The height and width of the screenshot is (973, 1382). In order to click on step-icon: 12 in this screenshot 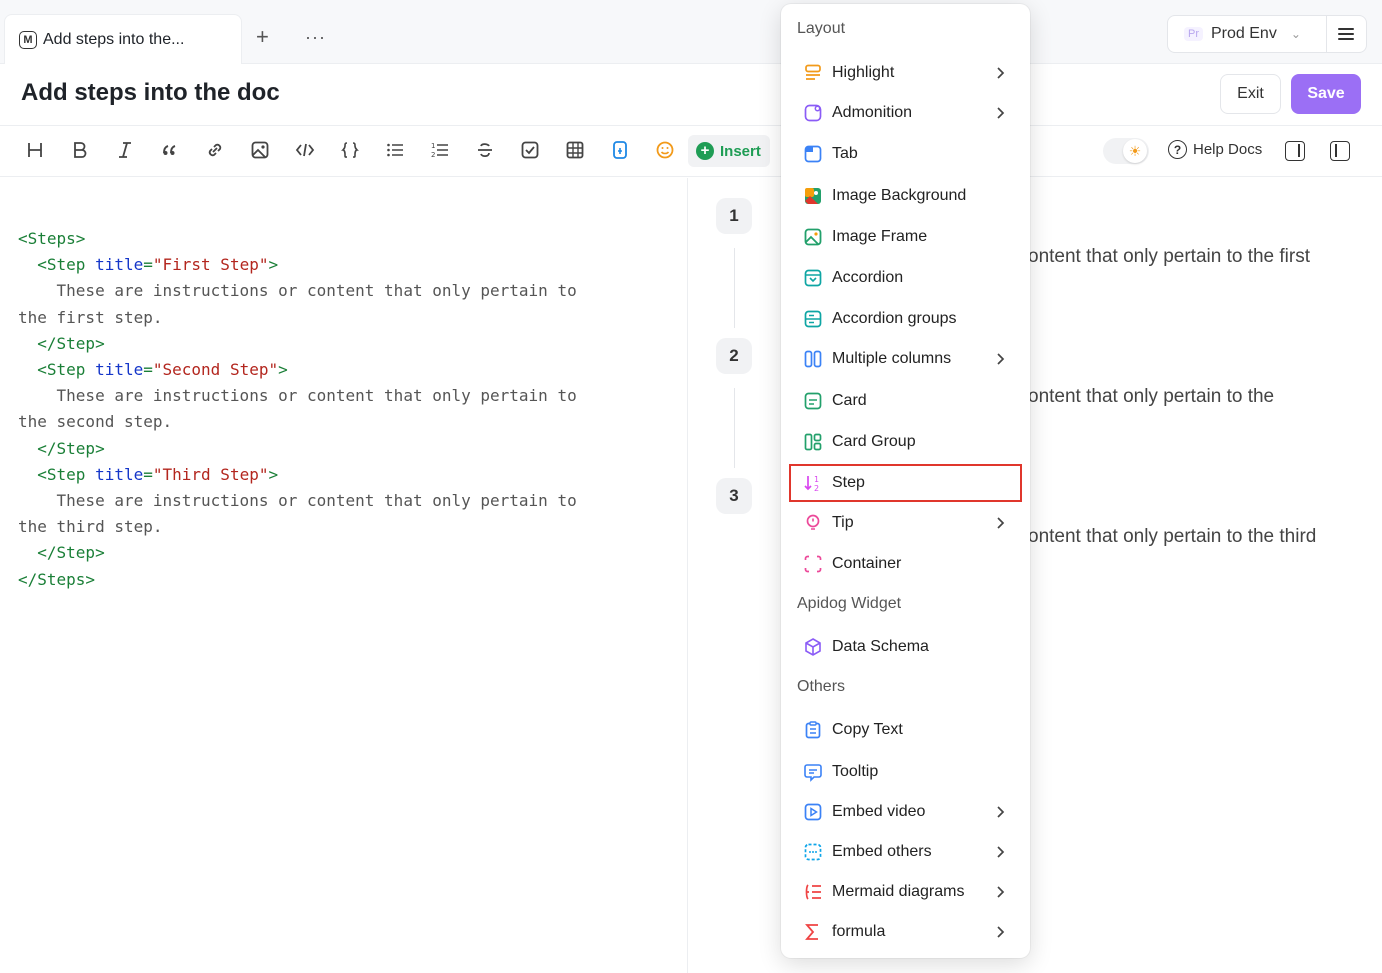, I will do `click(811, 484)`.